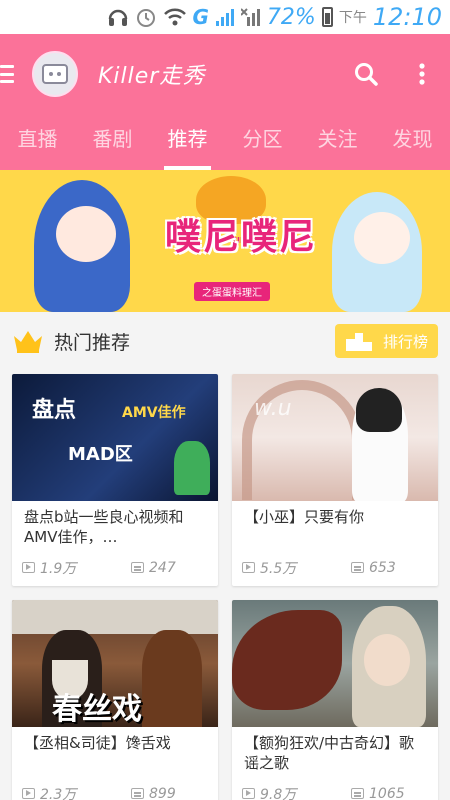 The image size is (450, 800). What do you see at coordinates (115, 437) in the screenshot?
I see `video-thumbnail: 盘点 AMV佳作 MAD区` at bounding box center [115, 437].